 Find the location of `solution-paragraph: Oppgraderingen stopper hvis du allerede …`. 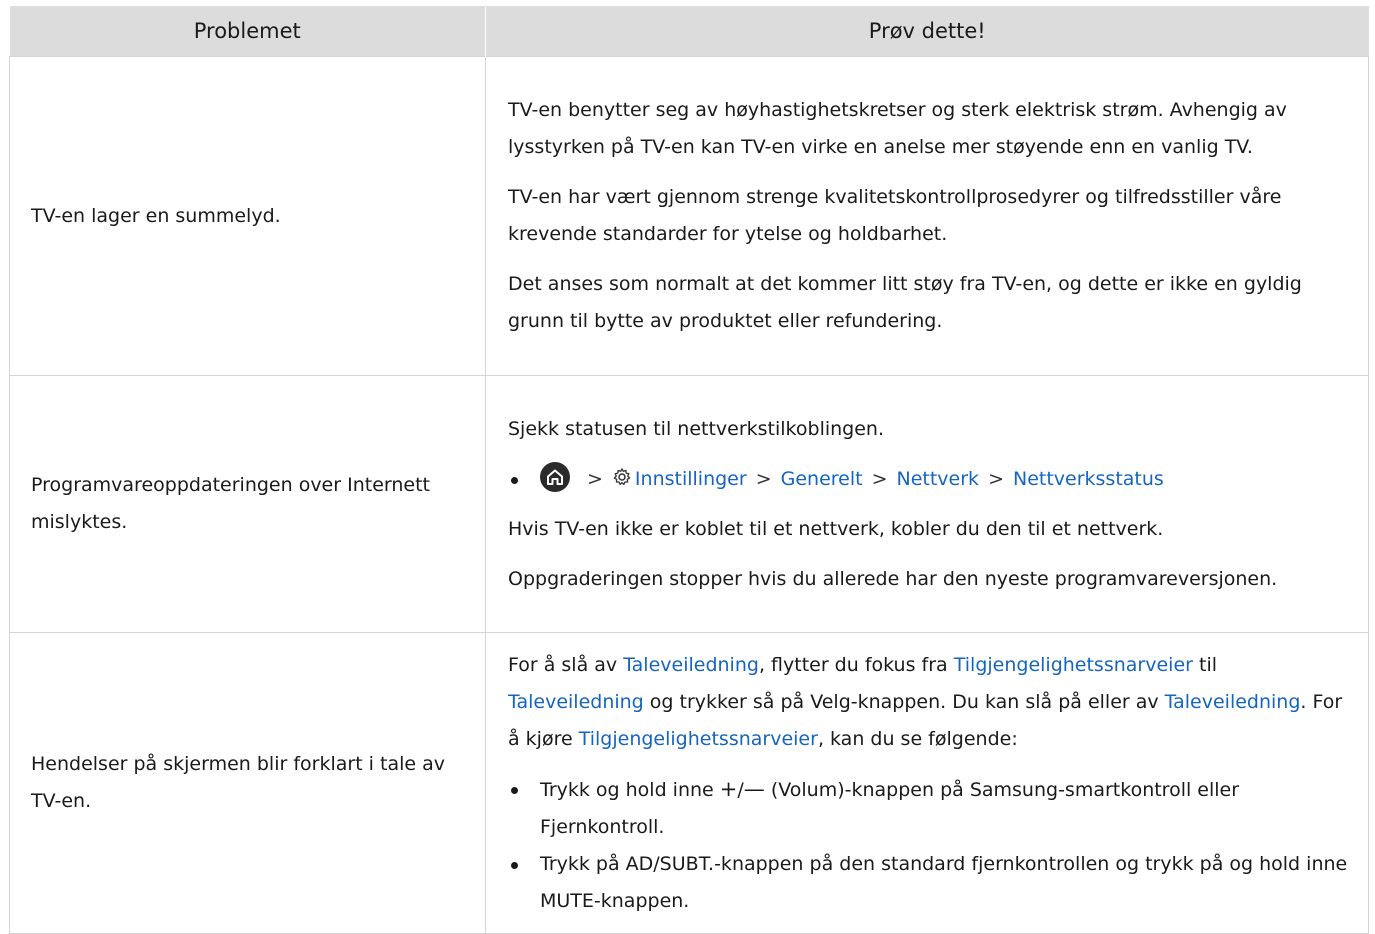

solution-paragraph: Oppgraderingen stopper hvis du allerede … is located at coordinates (893, 578).